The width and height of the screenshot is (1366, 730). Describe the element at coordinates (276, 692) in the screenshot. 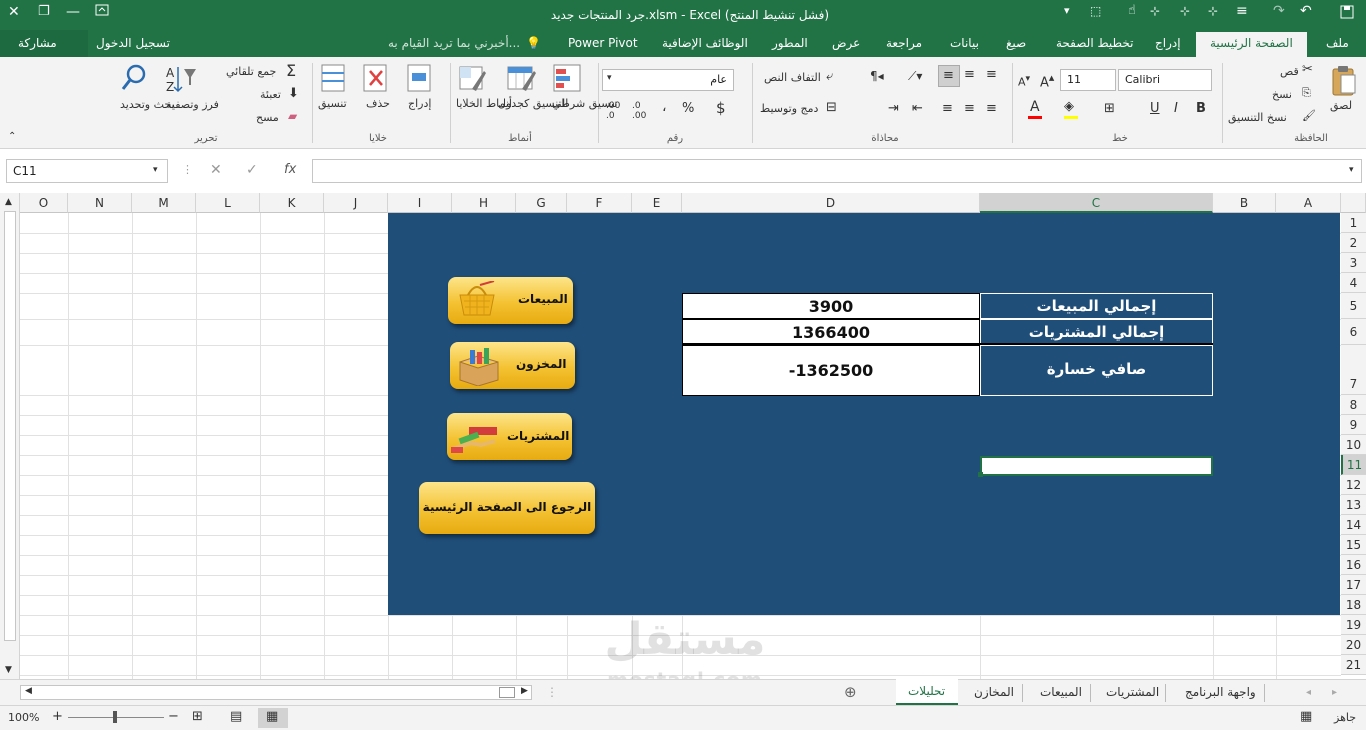

I see `horizontal-scrollbar: ◀ ▶` at that location.